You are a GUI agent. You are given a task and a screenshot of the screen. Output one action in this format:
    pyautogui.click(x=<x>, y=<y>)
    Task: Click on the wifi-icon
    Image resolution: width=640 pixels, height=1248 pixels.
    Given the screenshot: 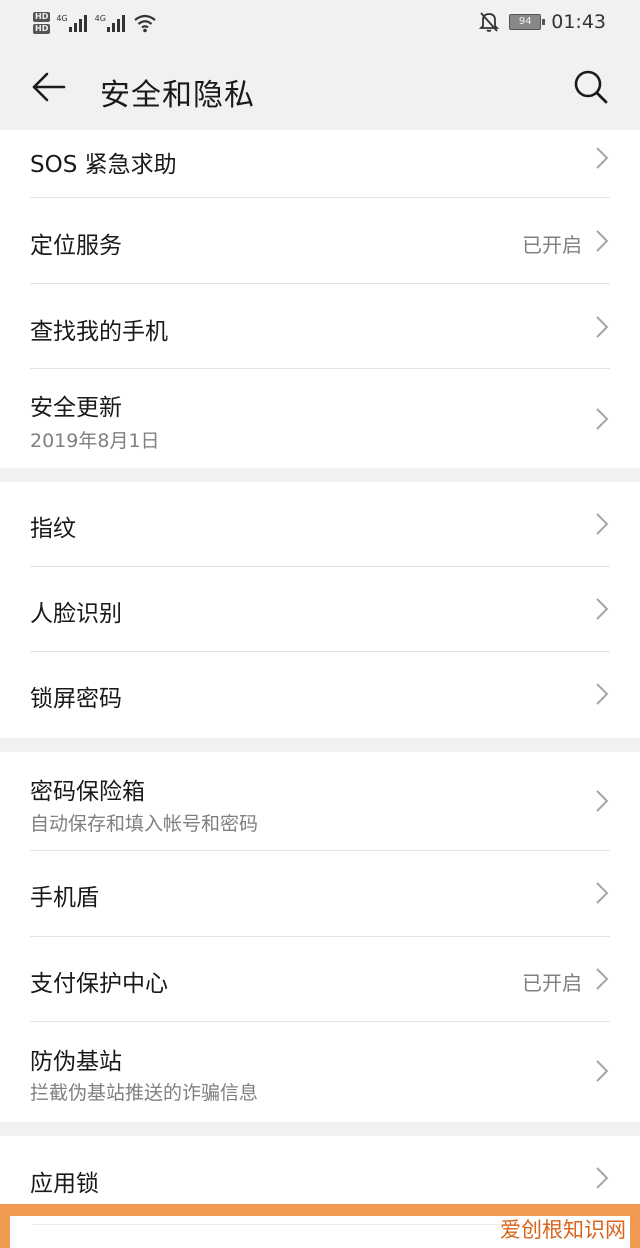 What is the action you would take?
    pyautogui.click(x=145, y=23)
    